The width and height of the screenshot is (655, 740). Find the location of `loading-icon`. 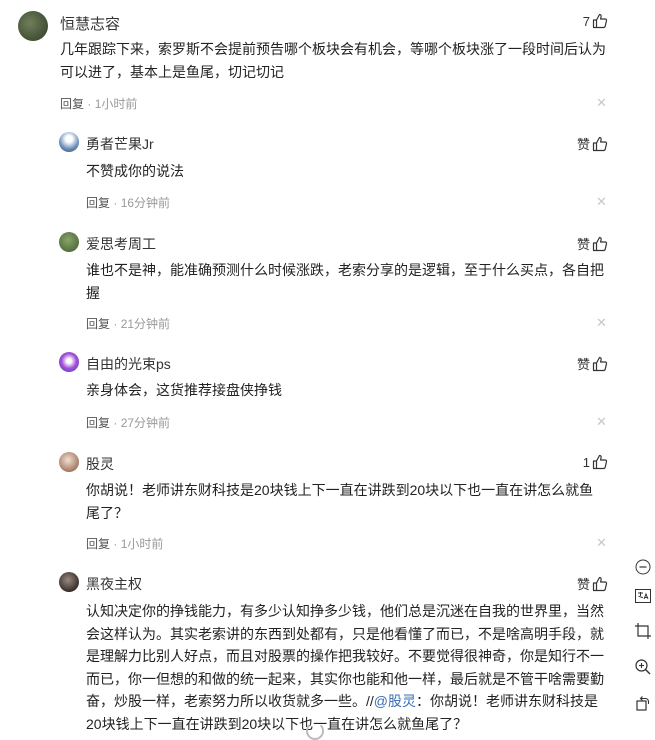

loading-icon is located at coordinates (315, 731).